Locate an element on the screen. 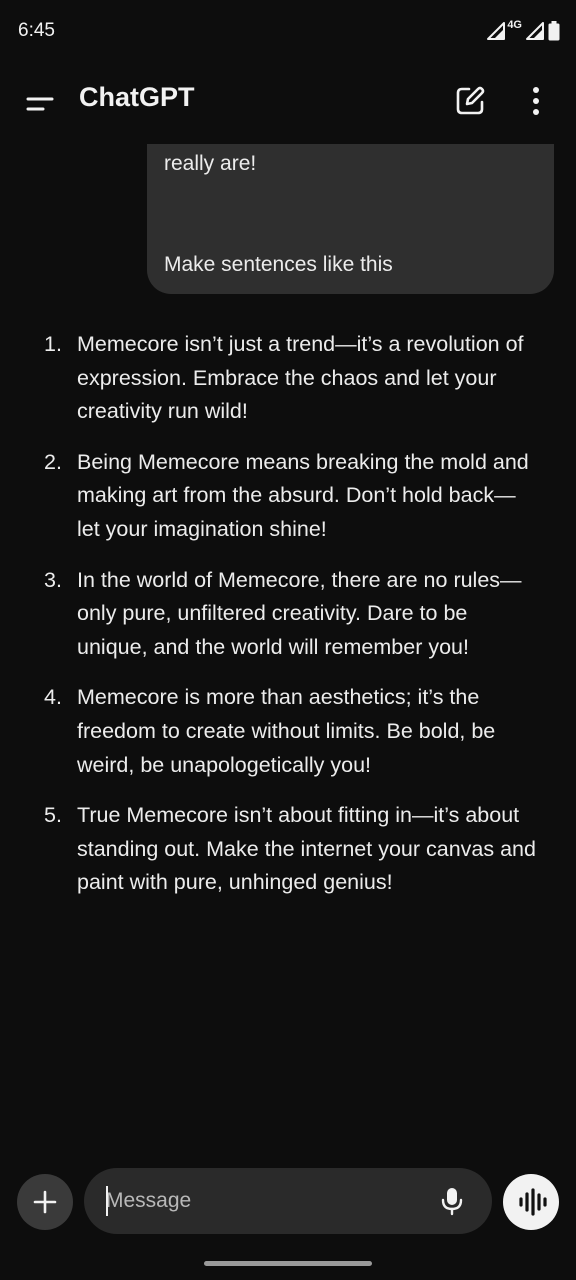  status-time: 6:45 is located at coordinates (36, 30).